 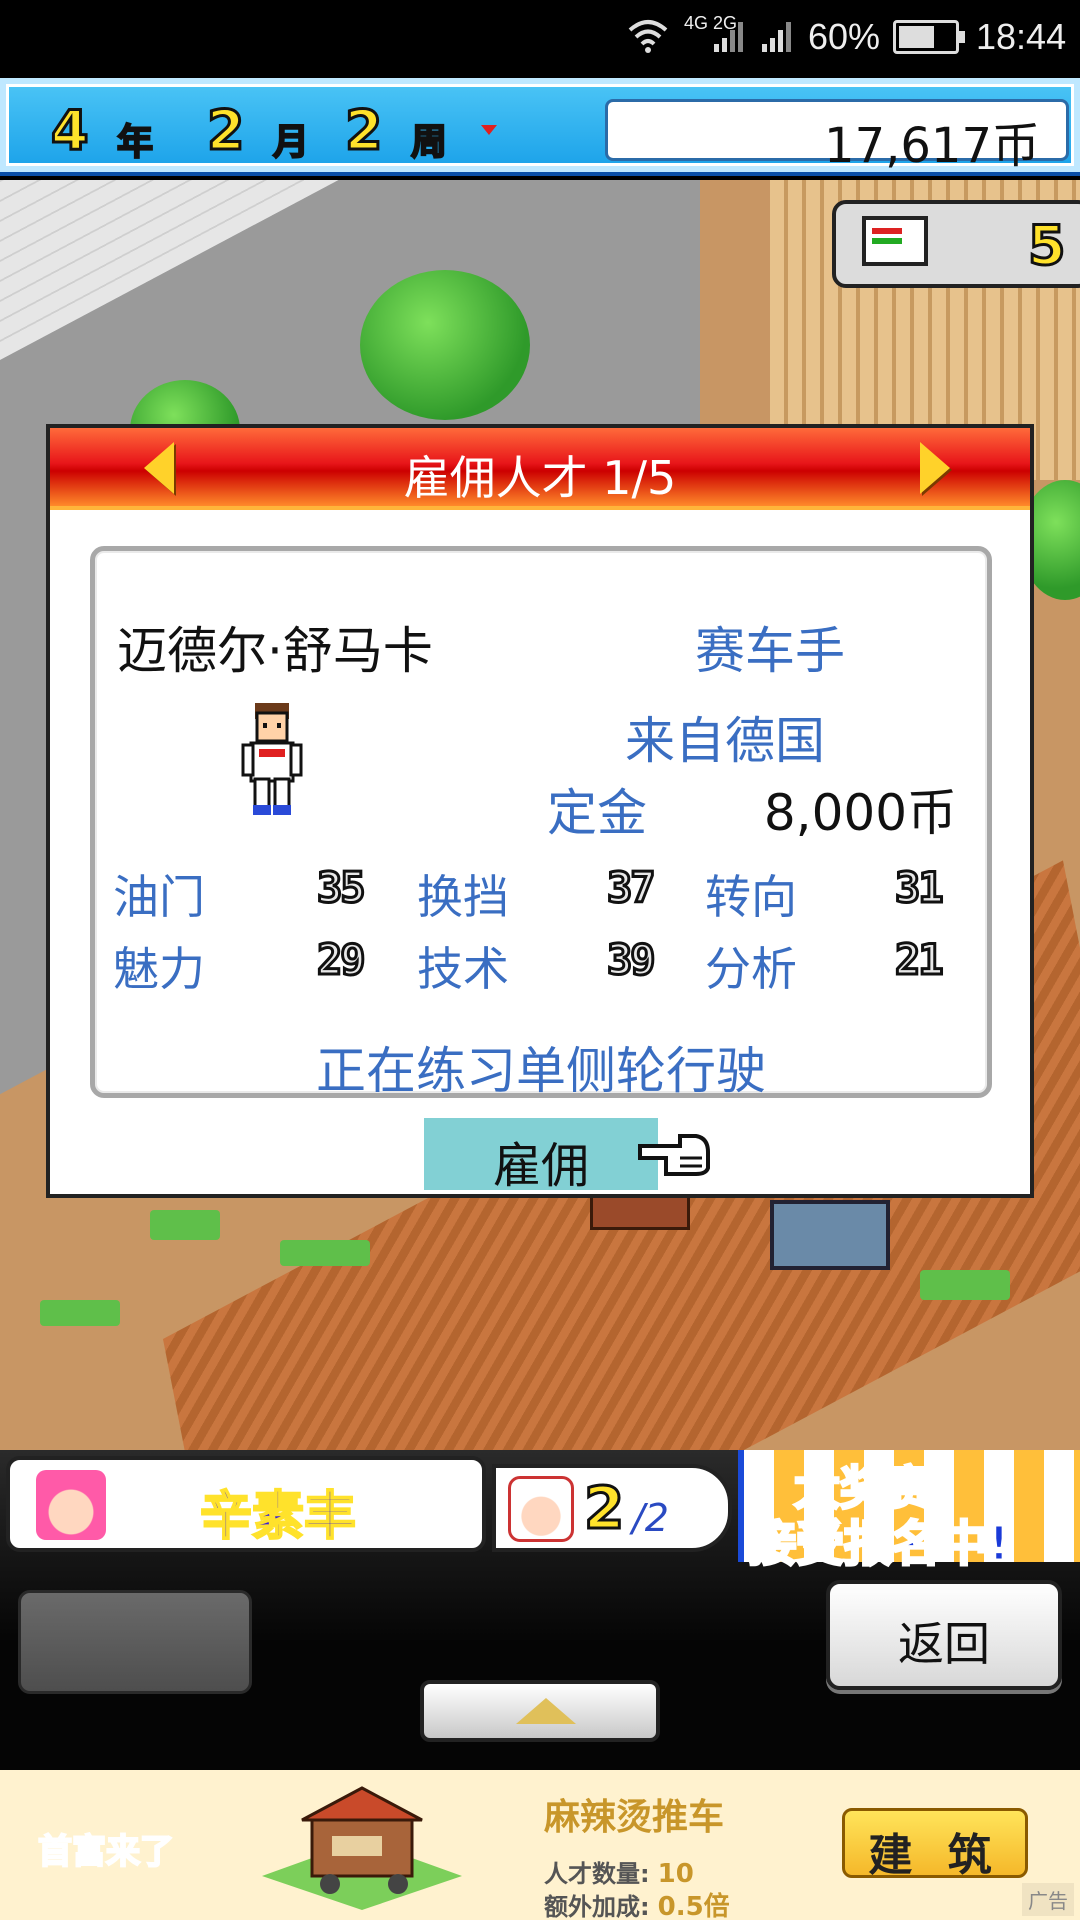 What do you see at coordinates (159, 897) in the screenshot?
I see `stat-label-throttle: 油门` at bounding box center [159, 897].